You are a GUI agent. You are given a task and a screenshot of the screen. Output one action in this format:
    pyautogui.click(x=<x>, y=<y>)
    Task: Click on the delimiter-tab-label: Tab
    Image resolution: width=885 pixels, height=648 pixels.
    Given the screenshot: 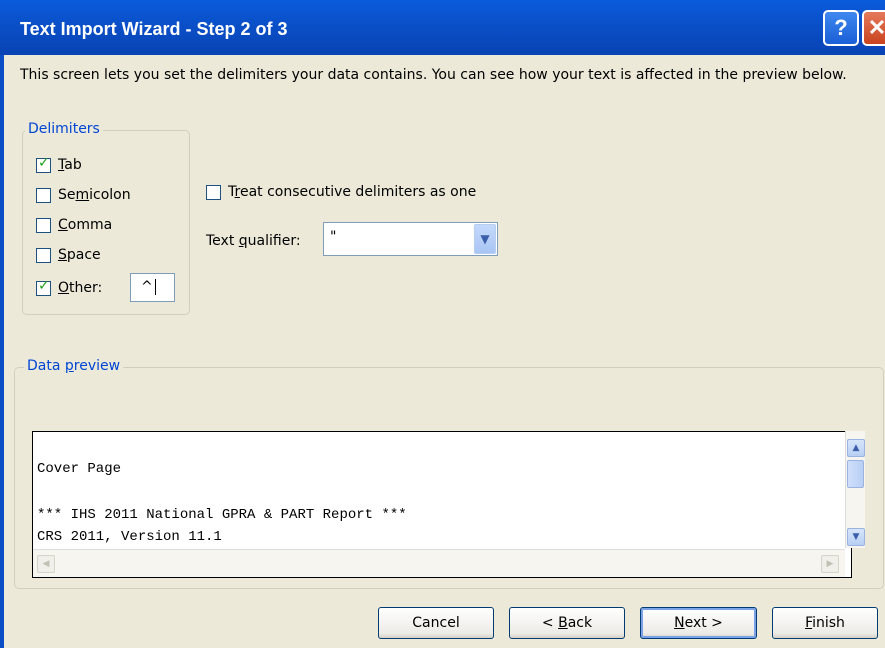 What is the action you would take?
    pyautogui.click(x=70, y=165)
    